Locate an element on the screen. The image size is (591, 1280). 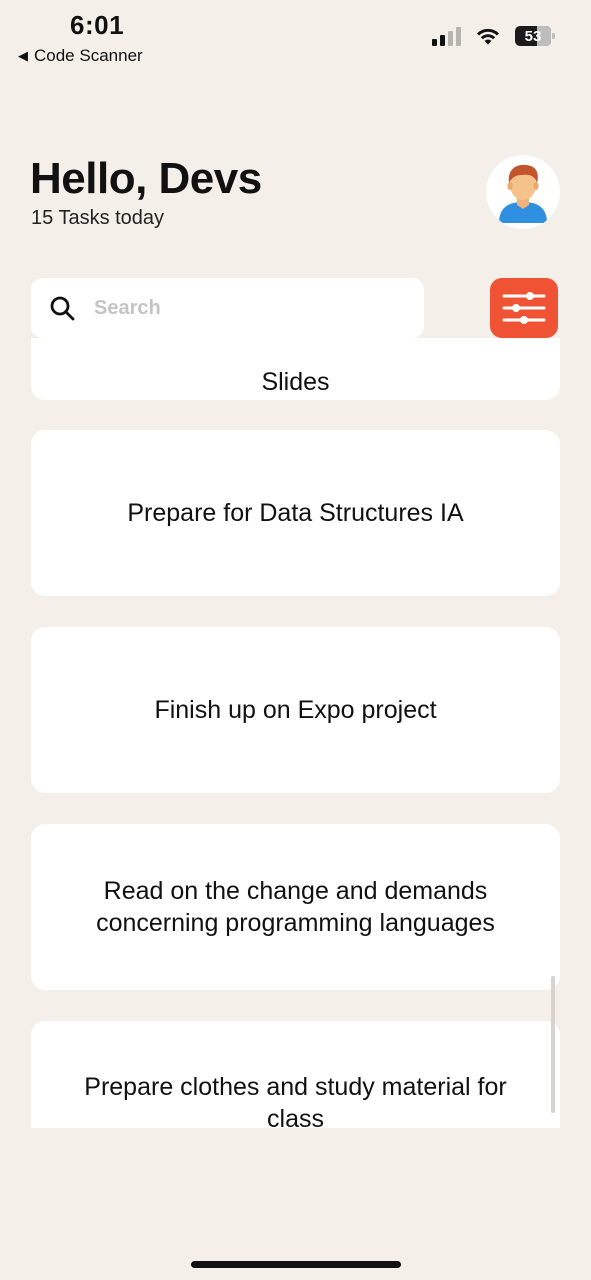
status-icons: 53 is located at coordinates (493, 36).